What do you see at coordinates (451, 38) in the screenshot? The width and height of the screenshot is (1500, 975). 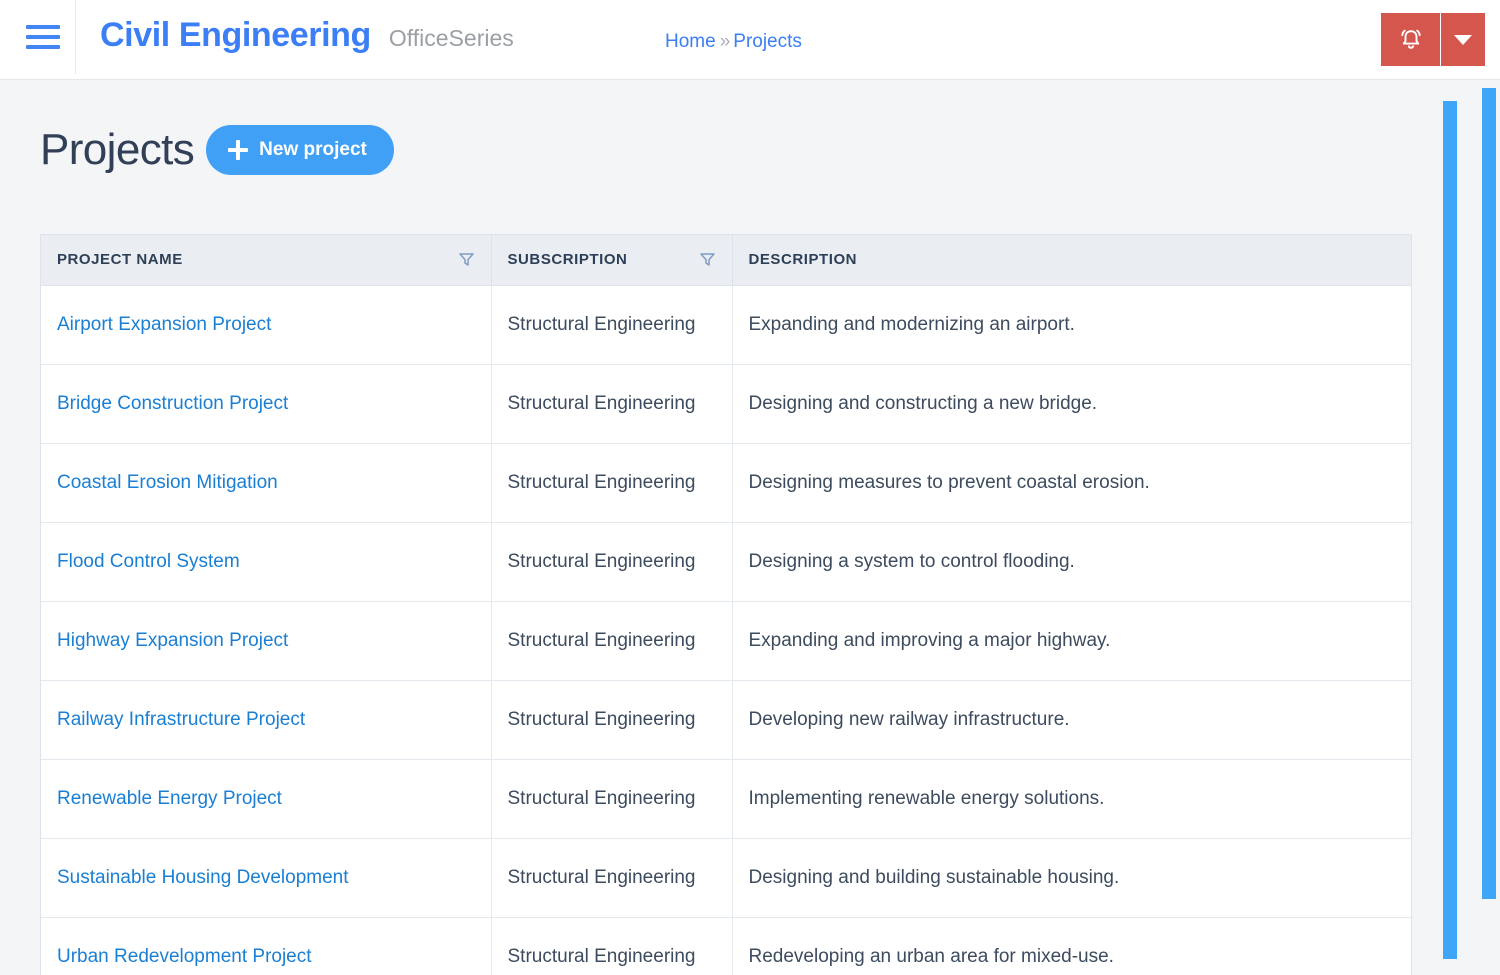 I see `brand-subtitle: OfficeSeries` at bounding box center [451, 38].